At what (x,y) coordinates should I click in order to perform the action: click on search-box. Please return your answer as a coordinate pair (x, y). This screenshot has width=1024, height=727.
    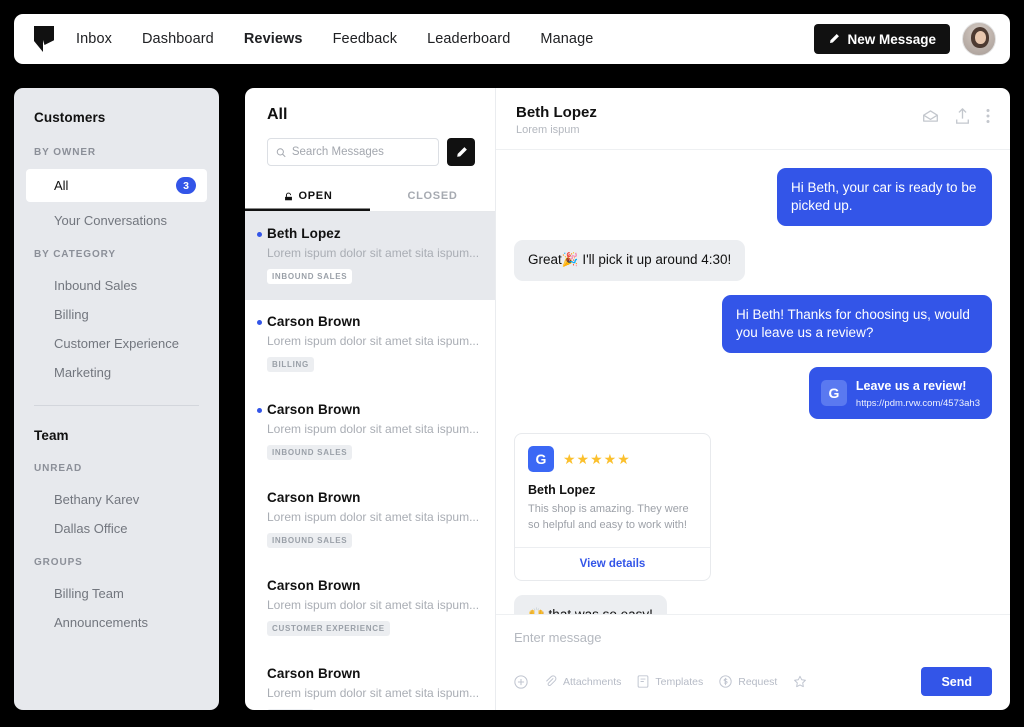
    Looking at the image, I should click on (353, 152).